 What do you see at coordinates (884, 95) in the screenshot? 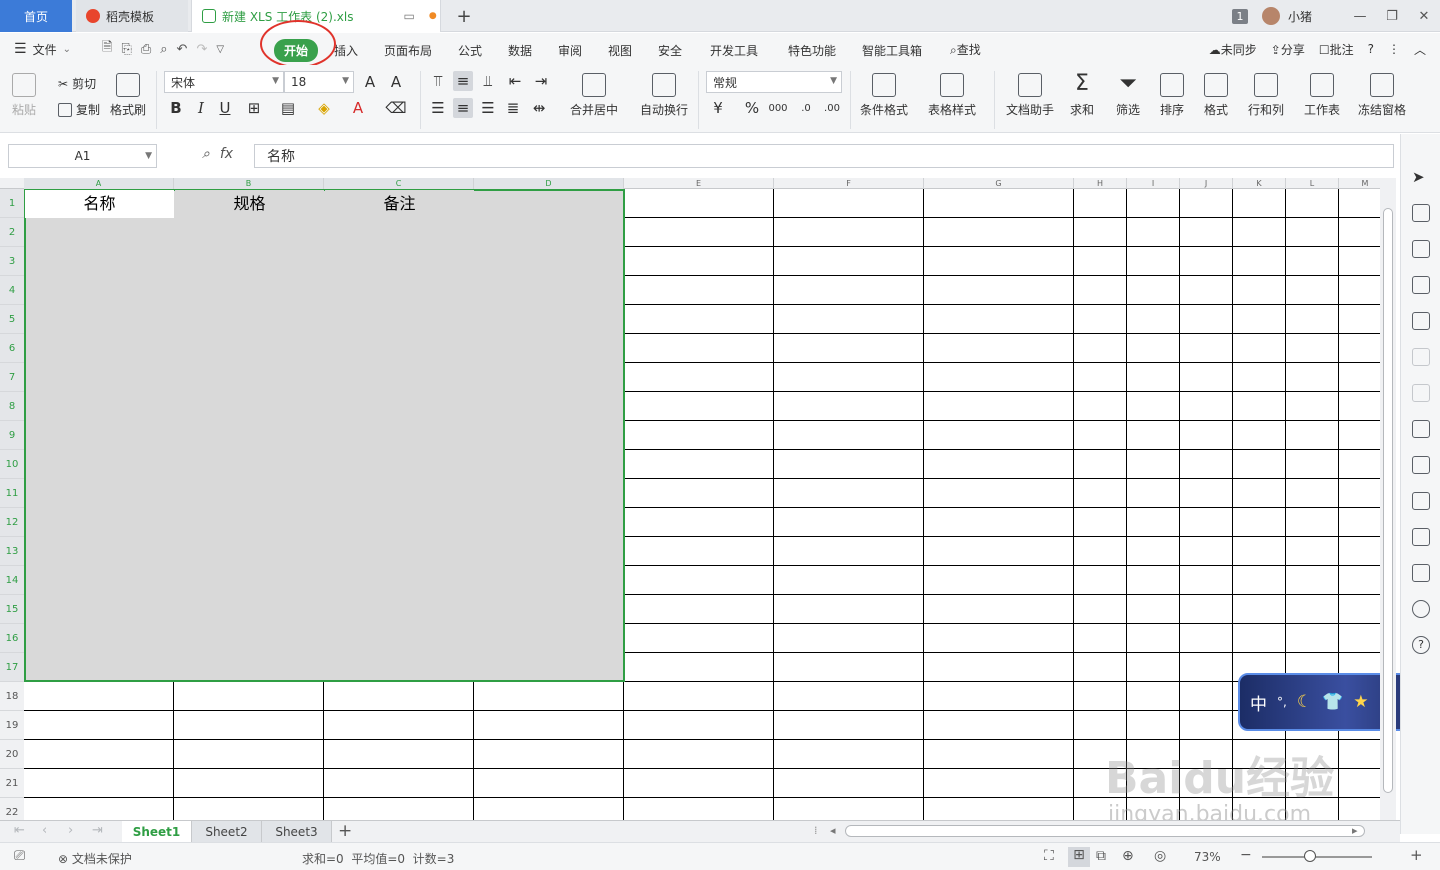
I see `conditional-format-button: 条件格式` at bounding box center [884, 95].